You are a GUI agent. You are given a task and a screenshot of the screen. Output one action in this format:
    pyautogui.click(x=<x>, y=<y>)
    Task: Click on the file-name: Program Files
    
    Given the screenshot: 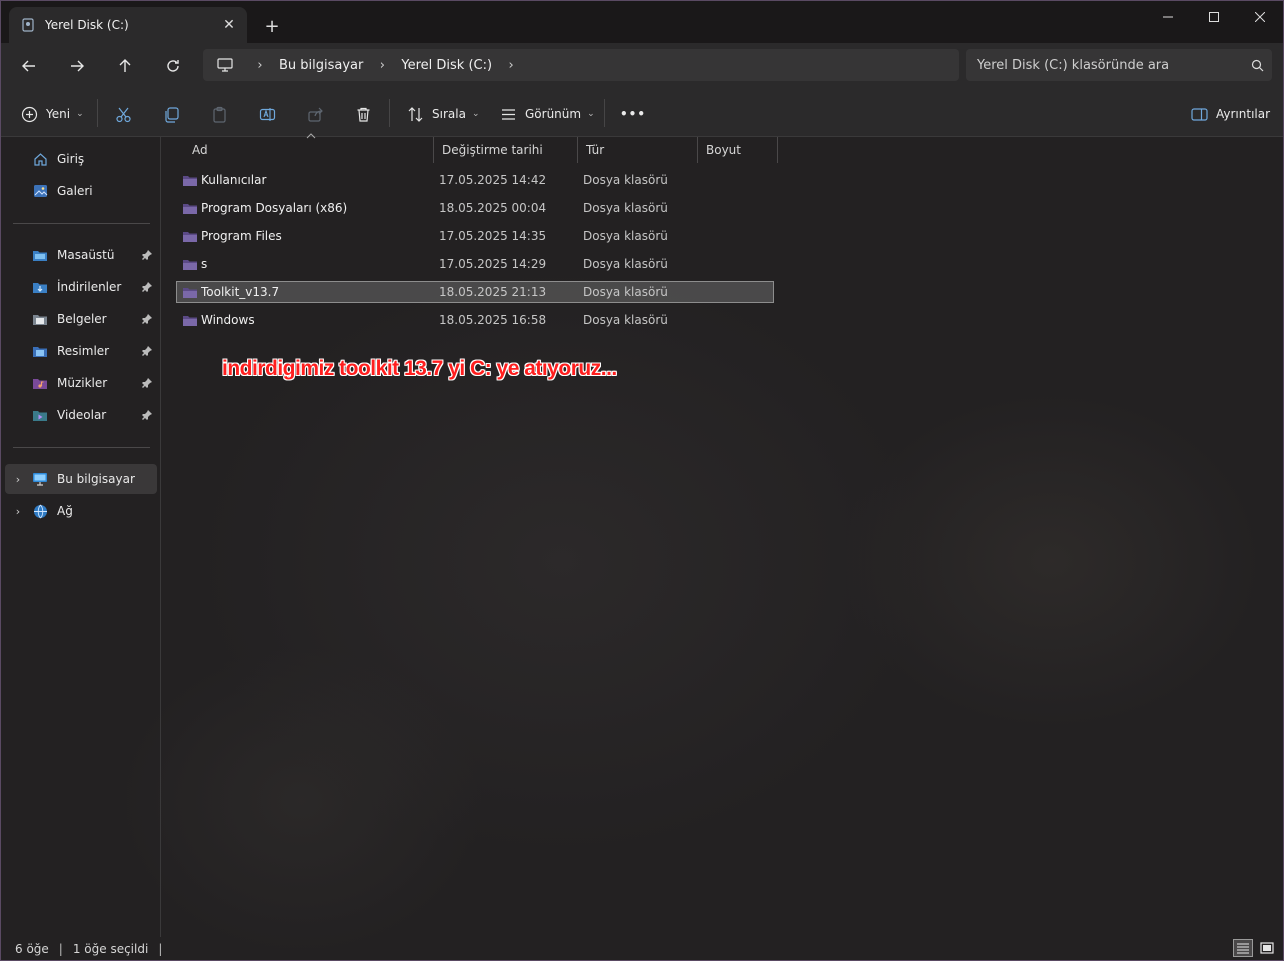 What is the action you would take?
    pyautogui.click(x=241, y=236)
    